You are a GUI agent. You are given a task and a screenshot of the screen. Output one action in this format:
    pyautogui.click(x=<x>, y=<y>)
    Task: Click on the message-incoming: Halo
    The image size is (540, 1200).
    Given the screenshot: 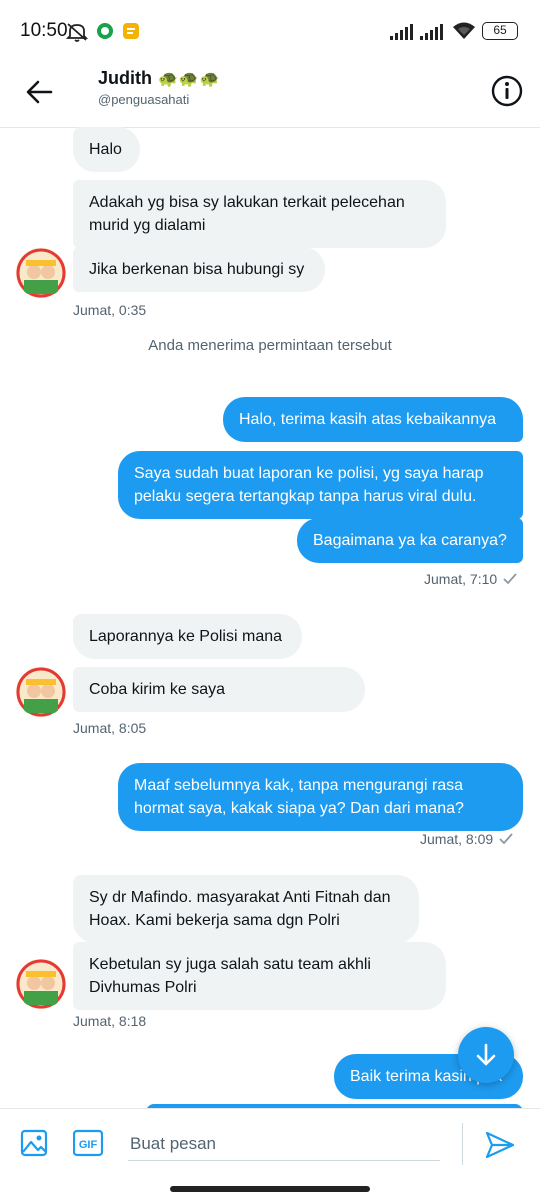 What is the action you would take?
    pyautogui.click(x=106, y=149)
    